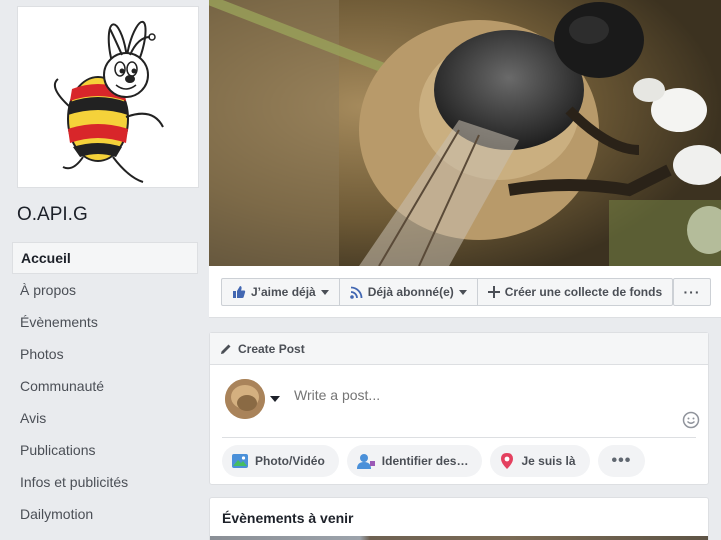 This screenshot has height=540, width=721. Describe the element at coordinates (356, 292) in the screenshot. I see `rss-icon` at that location.